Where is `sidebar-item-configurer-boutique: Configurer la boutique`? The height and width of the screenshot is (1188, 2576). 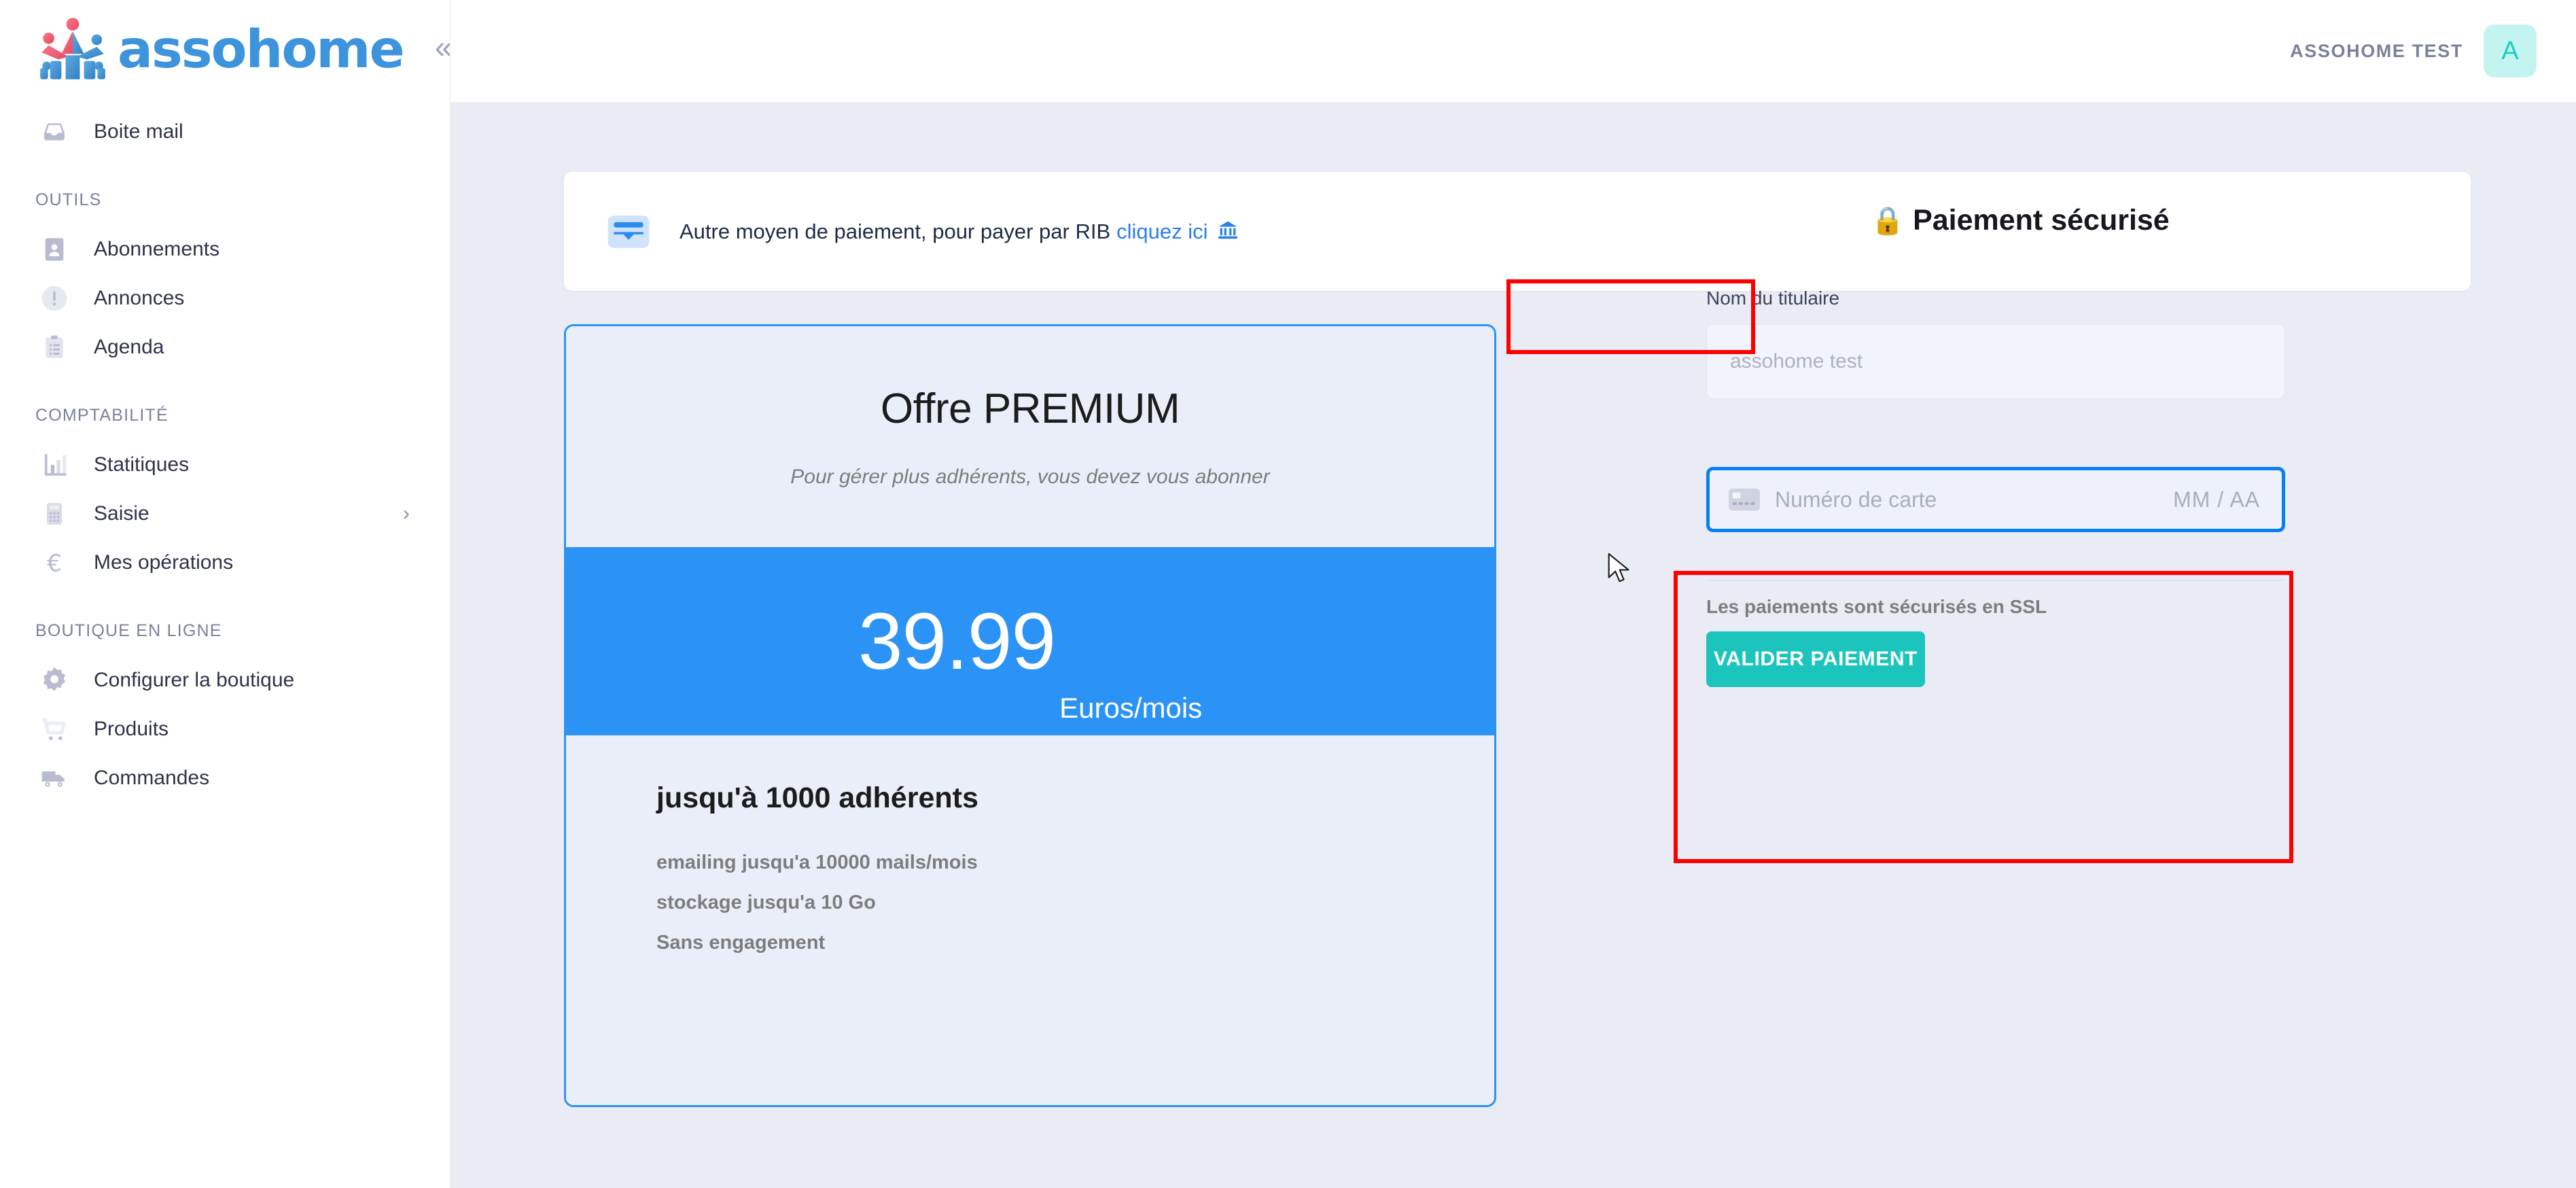
sidebar-item-configurer-boutique: Configurer la boutique is located at coordinates (225, 681).